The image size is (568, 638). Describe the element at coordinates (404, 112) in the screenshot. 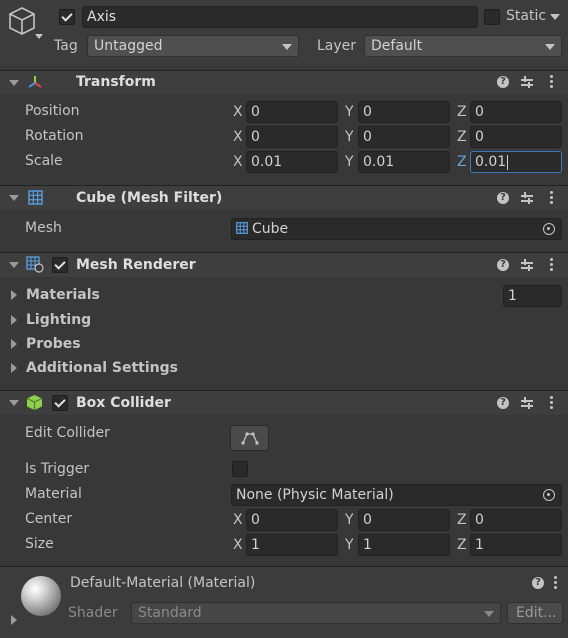

I see `position-y-field: 0` at that location.